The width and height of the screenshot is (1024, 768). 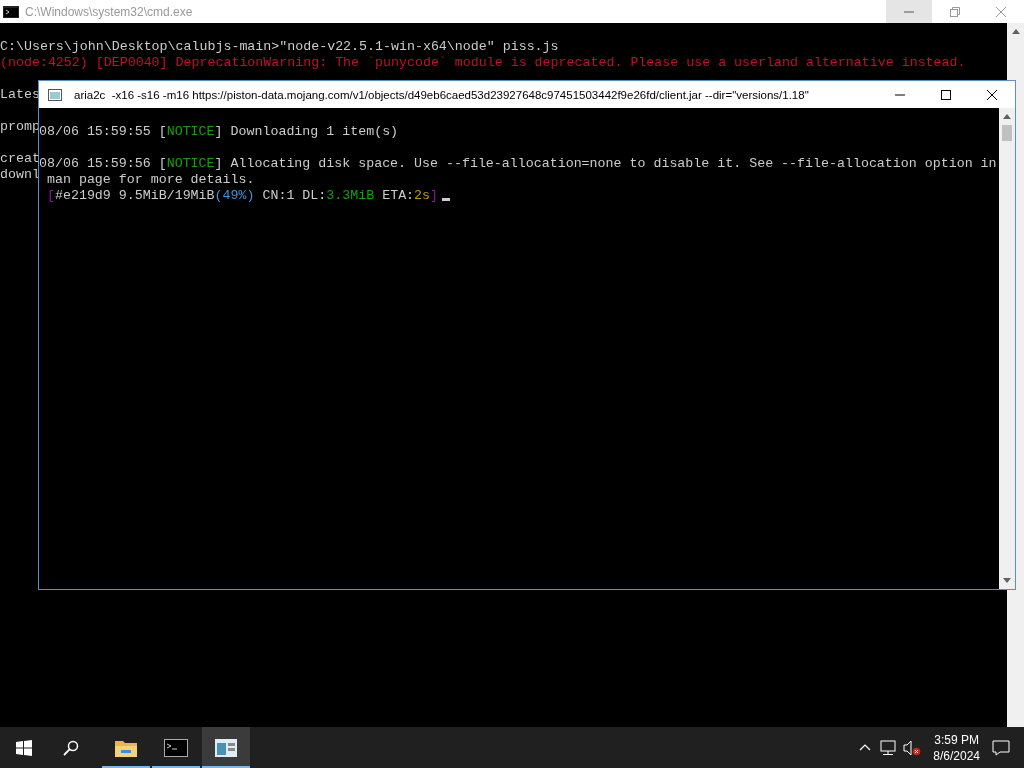 What do you see at coordinates (1001, 747) in the screenshot?
I see `notification-icon` at bounding box center [1001, 747].